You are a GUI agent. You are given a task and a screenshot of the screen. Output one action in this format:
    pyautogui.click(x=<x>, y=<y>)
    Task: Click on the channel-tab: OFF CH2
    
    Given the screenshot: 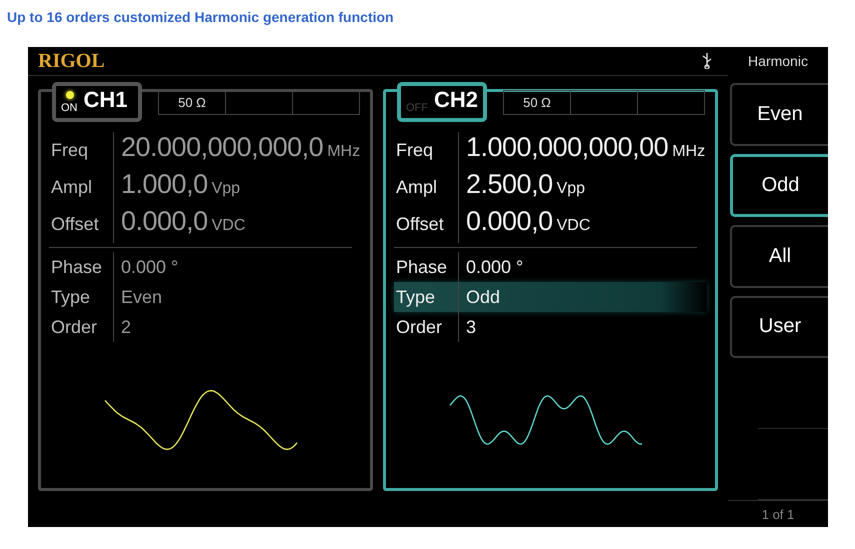 What is the action you would take?
    pyautogui.click(x=442, y=102)
    